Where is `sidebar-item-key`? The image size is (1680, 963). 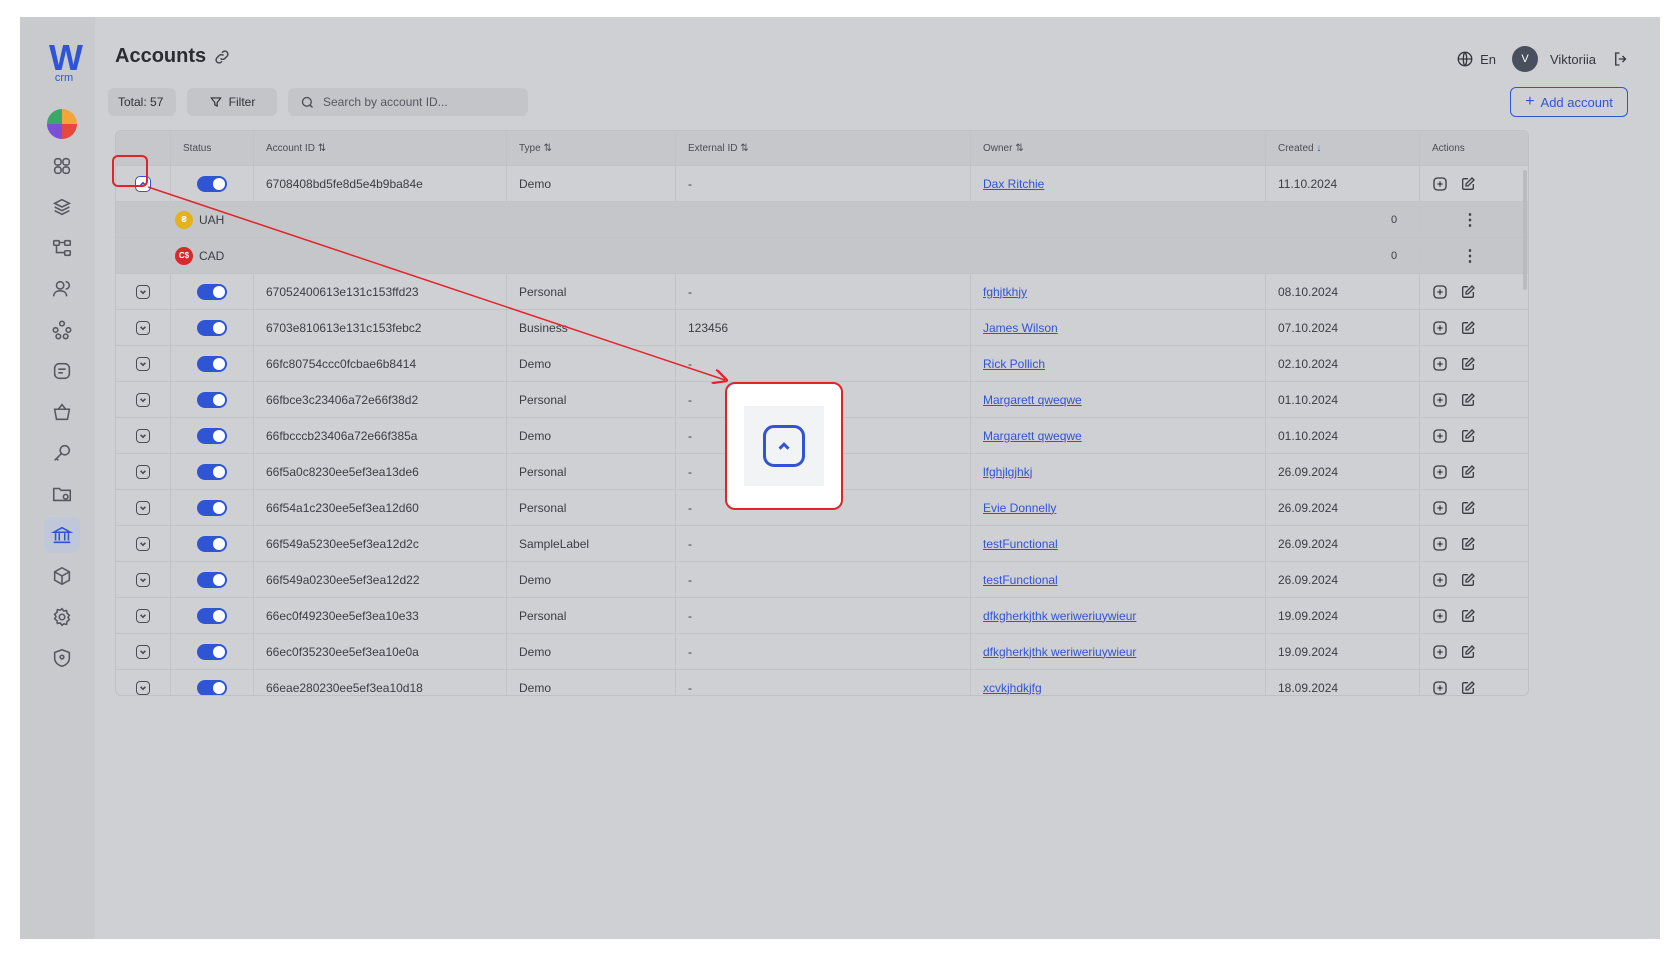
sidebar-item-key is located at coordinates (62, 453).